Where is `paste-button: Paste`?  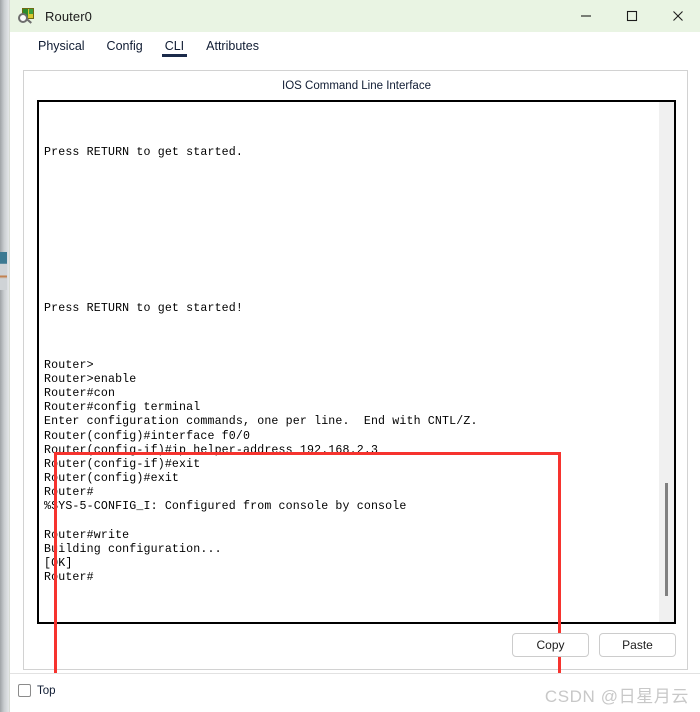
paste-button: Paste is located at coordinates (637, 645).